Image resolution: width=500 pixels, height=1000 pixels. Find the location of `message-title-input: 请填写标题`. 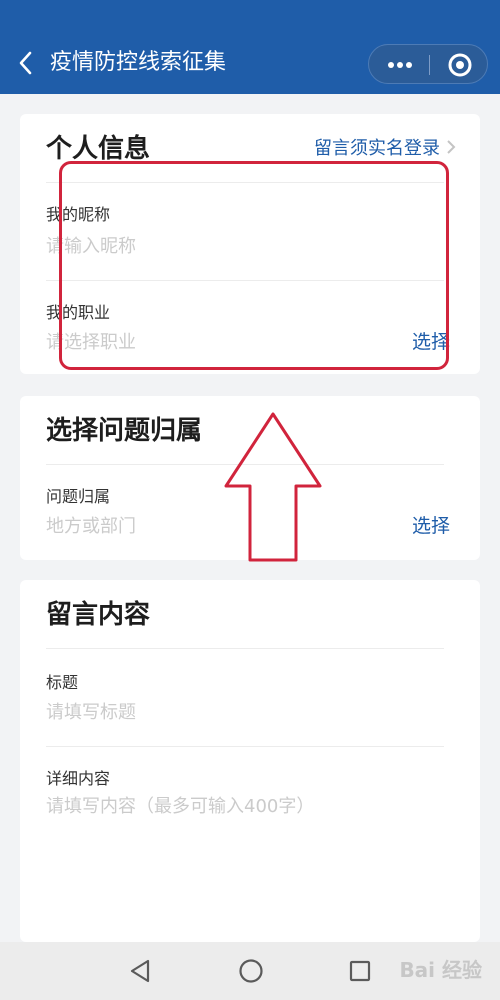

message-title-input: 请填写标题 is located at coordinates (91, 713).